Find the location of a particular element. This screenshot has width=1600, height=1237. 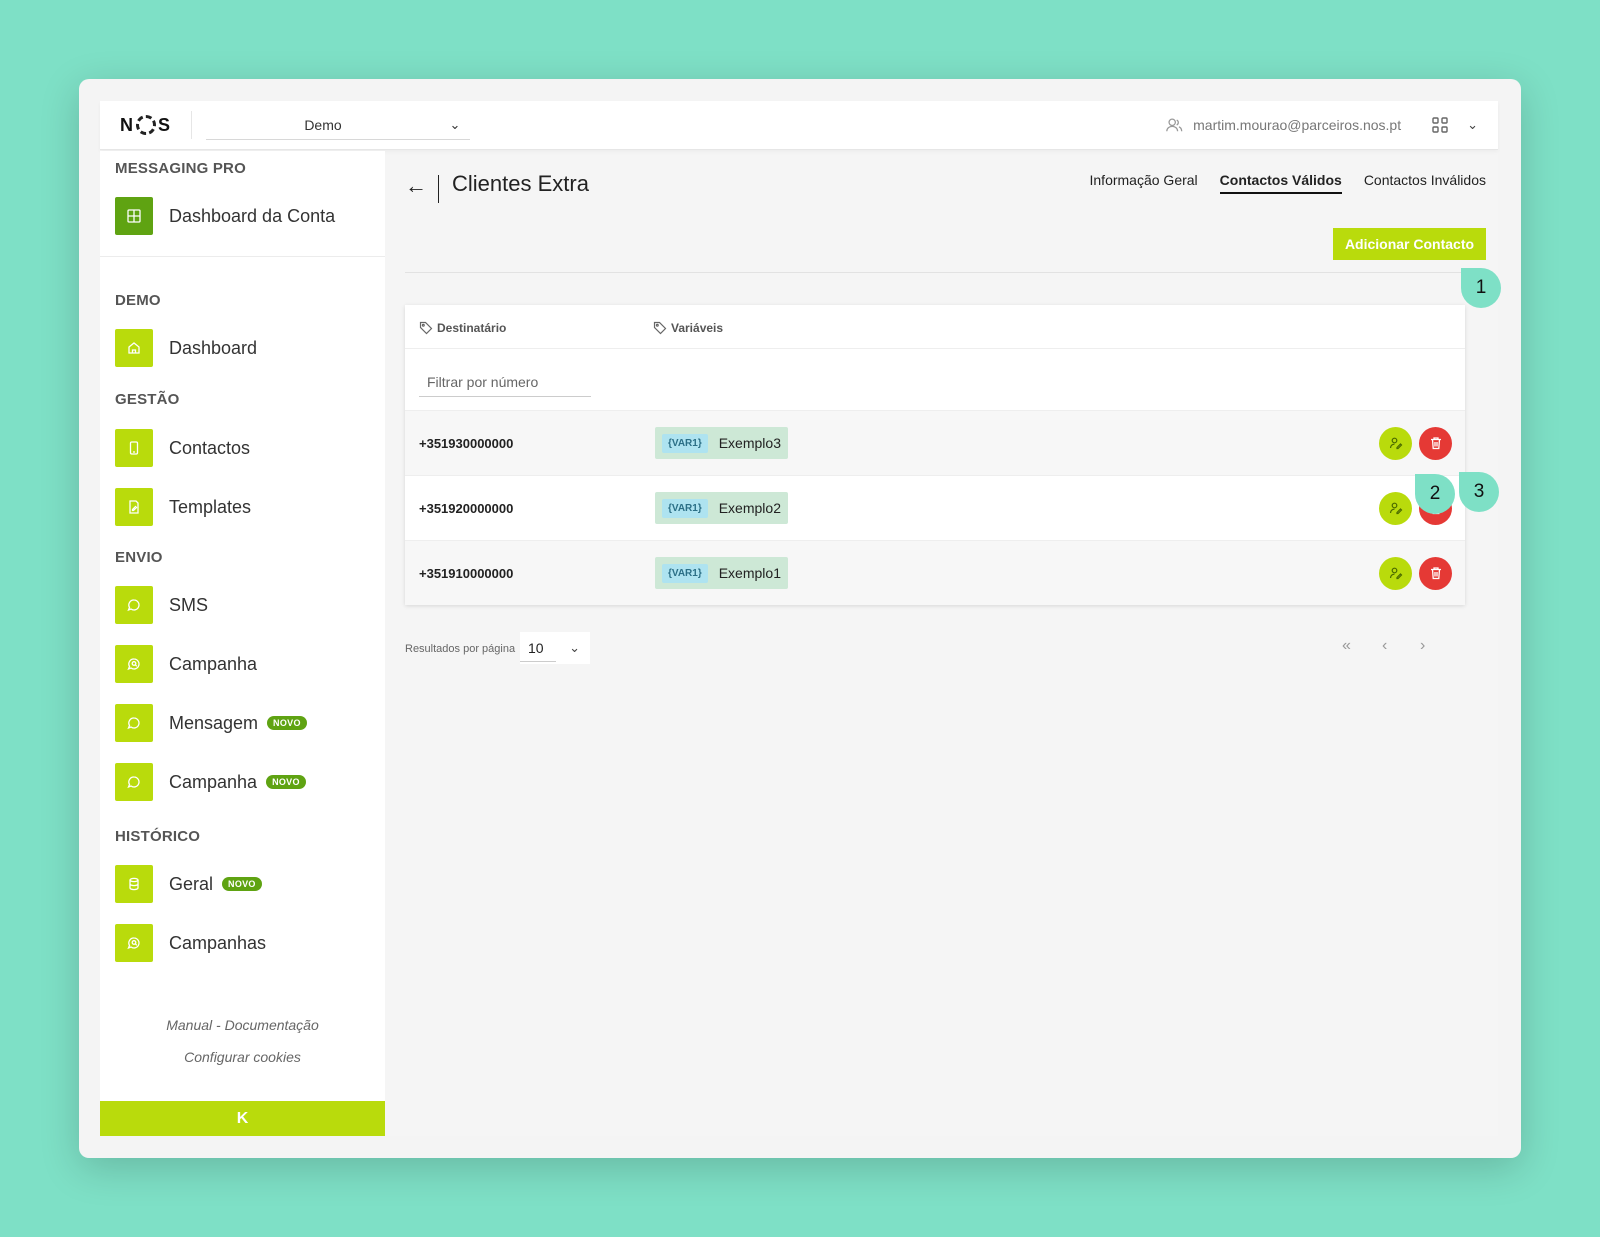

section-title: GESTÃO is located at coordinates (147, 399).